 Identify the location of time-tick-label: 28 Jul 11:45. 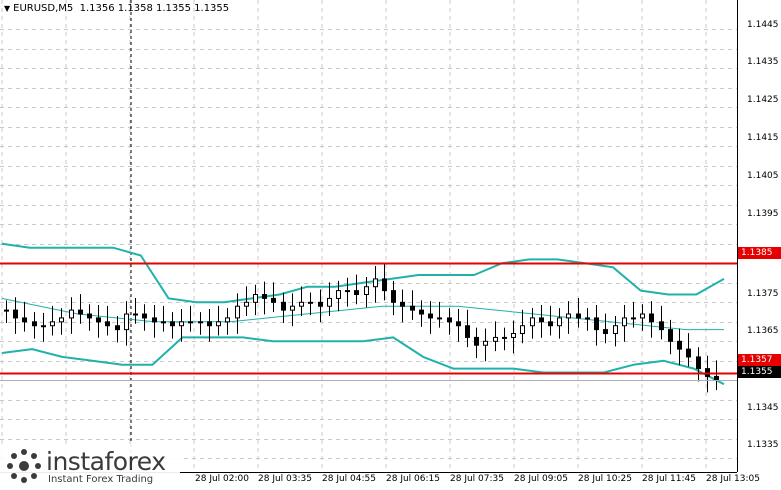
(669, 479).